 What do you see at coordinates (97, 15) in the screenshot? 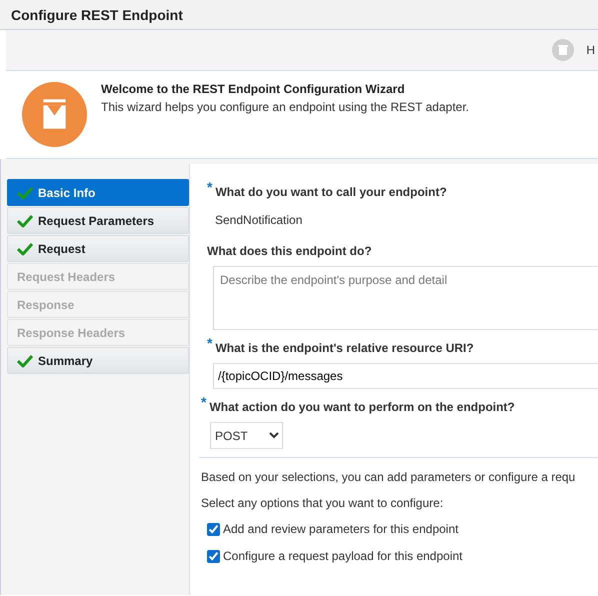
I see `window-title: Configure REST Endpoint` at bounding box center [97, 15].